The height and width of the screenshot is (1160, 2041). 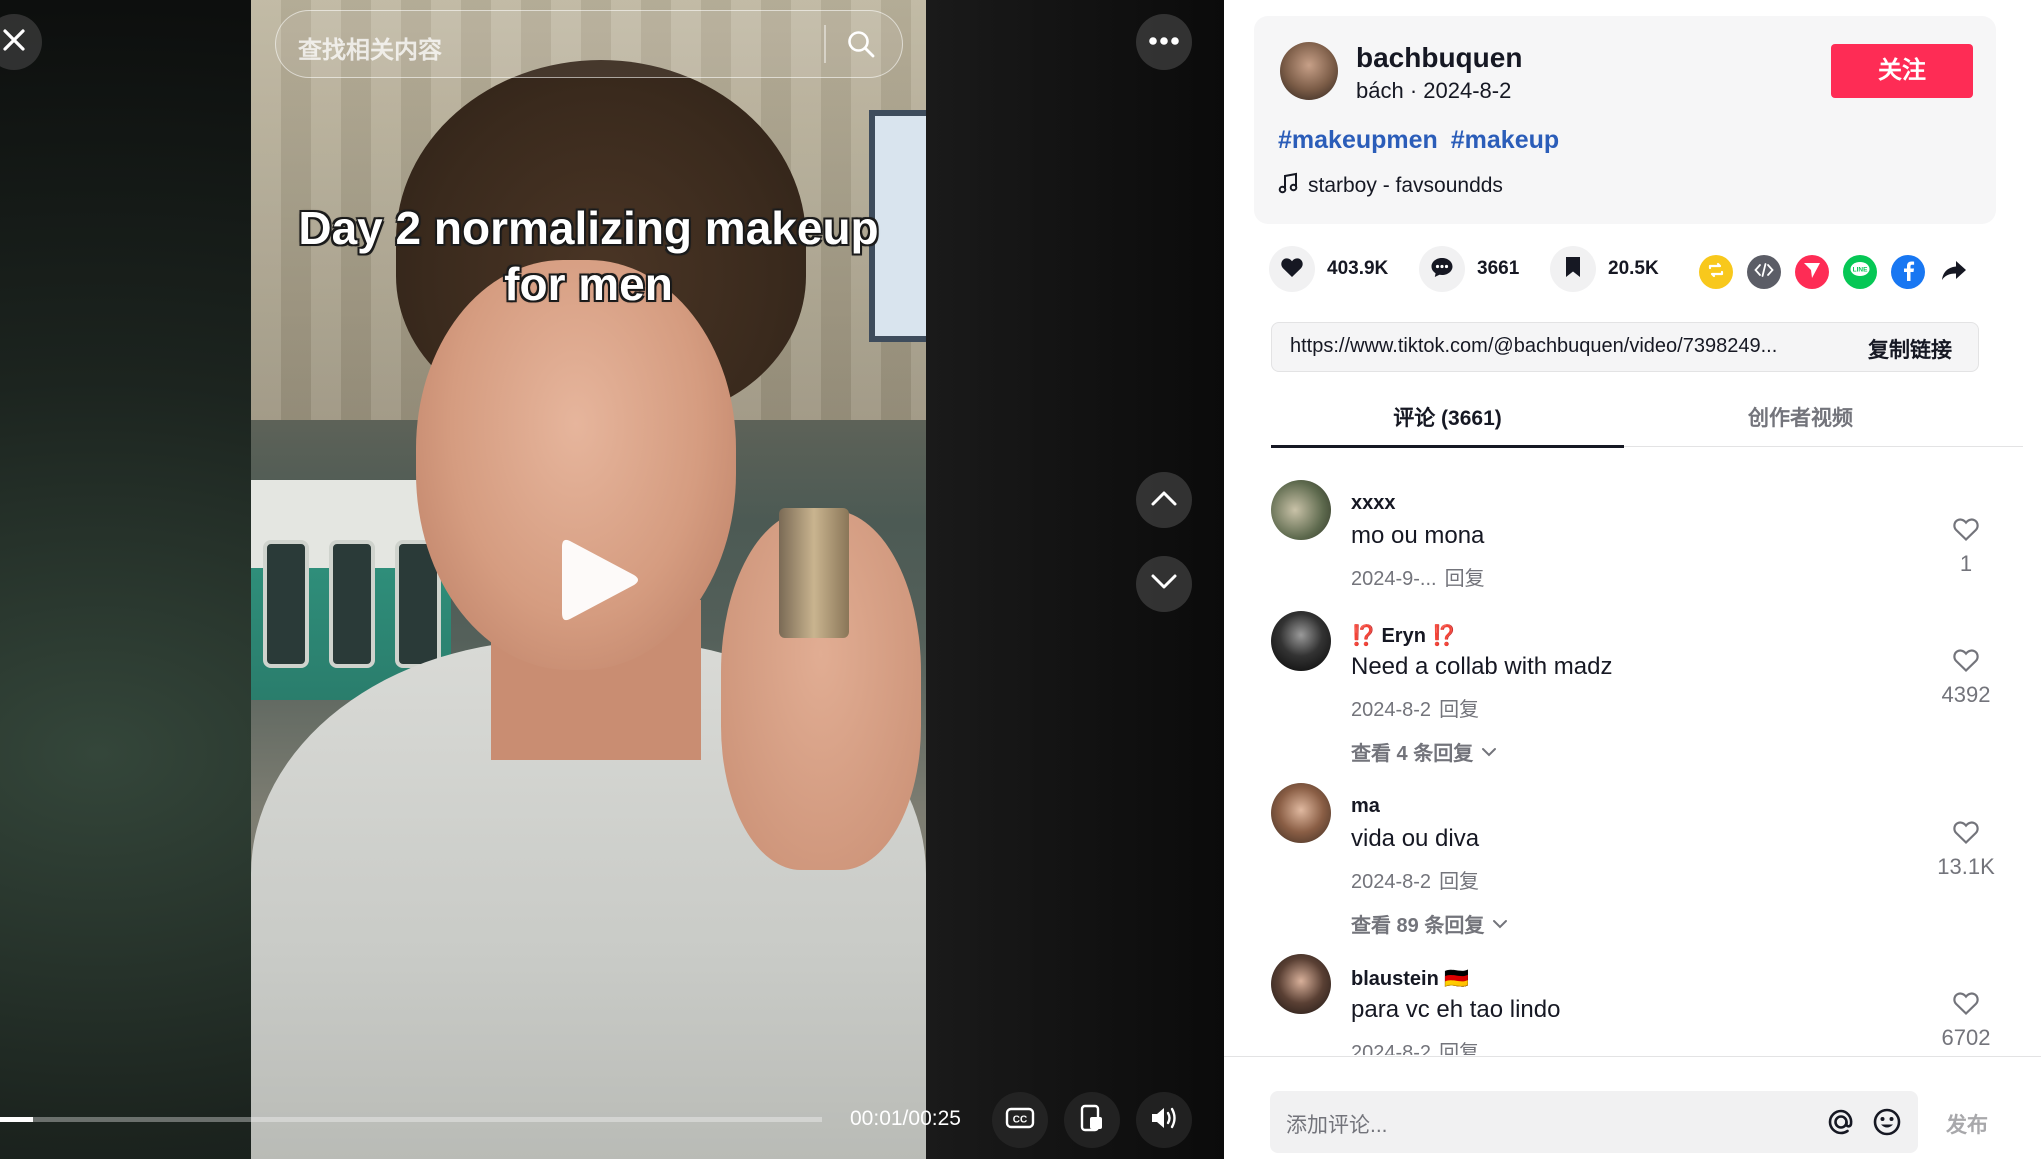 I want to click on music-note-icon, so click(x=1288, y=186).